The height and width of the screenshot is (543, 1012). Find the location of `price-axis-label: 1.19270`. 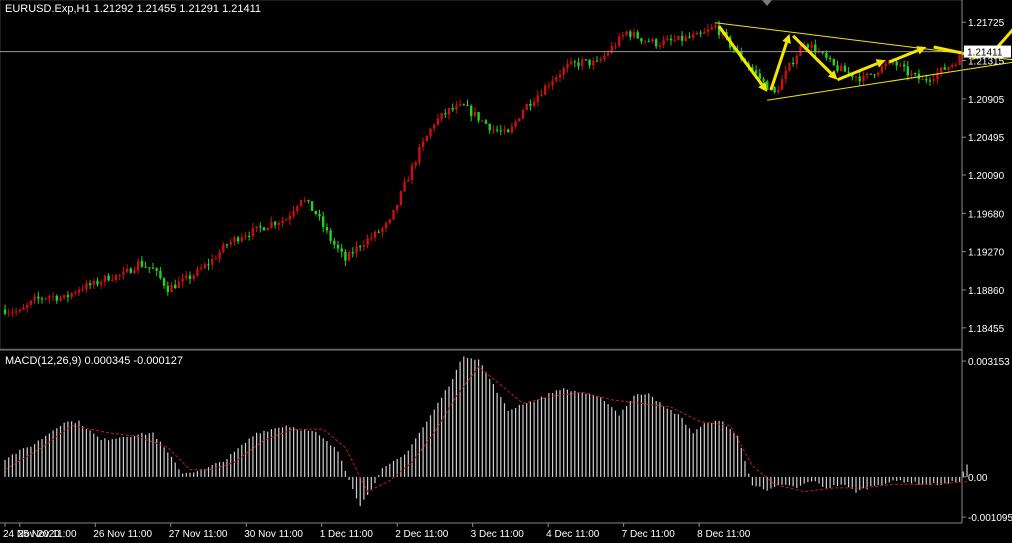

price-axis-label: 1.19270 is located at coordinates (986, 253).